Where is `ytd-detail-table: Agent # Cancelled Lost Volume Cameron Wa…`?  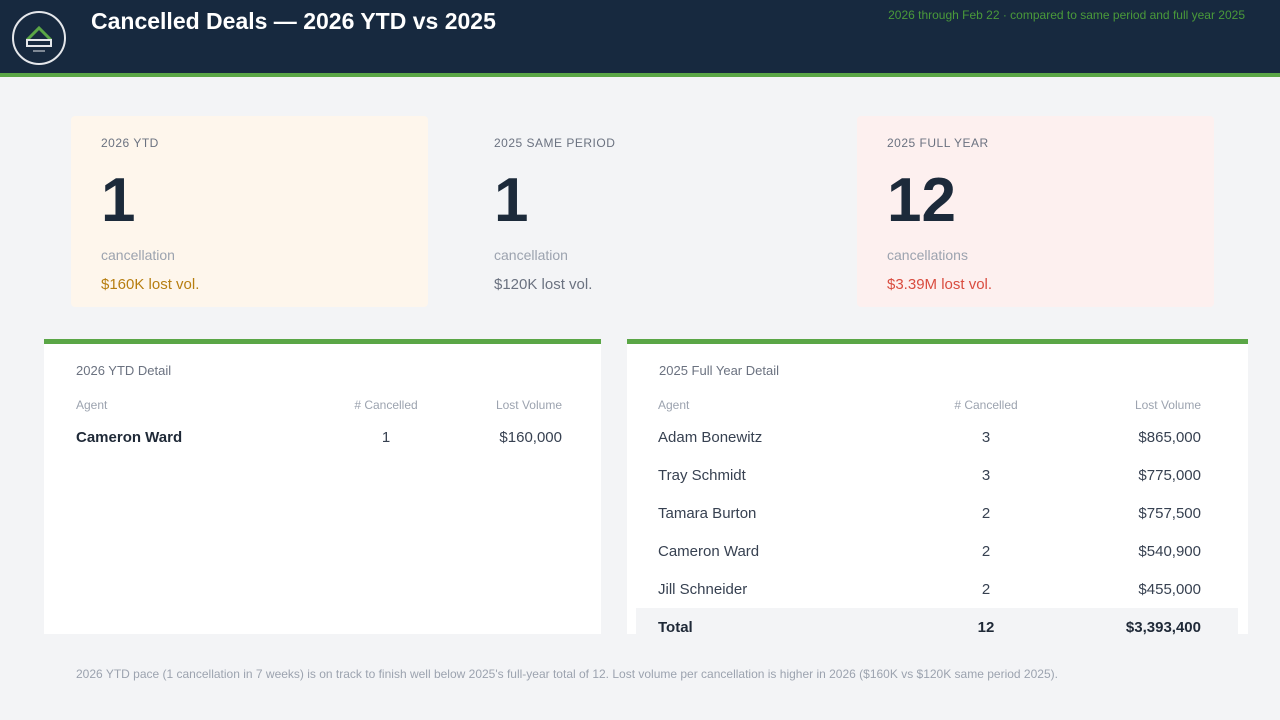
ytd-detail-table: Agent # Cancelled Lost Volume Cameron Wa… is located at coordinates (319, 424).